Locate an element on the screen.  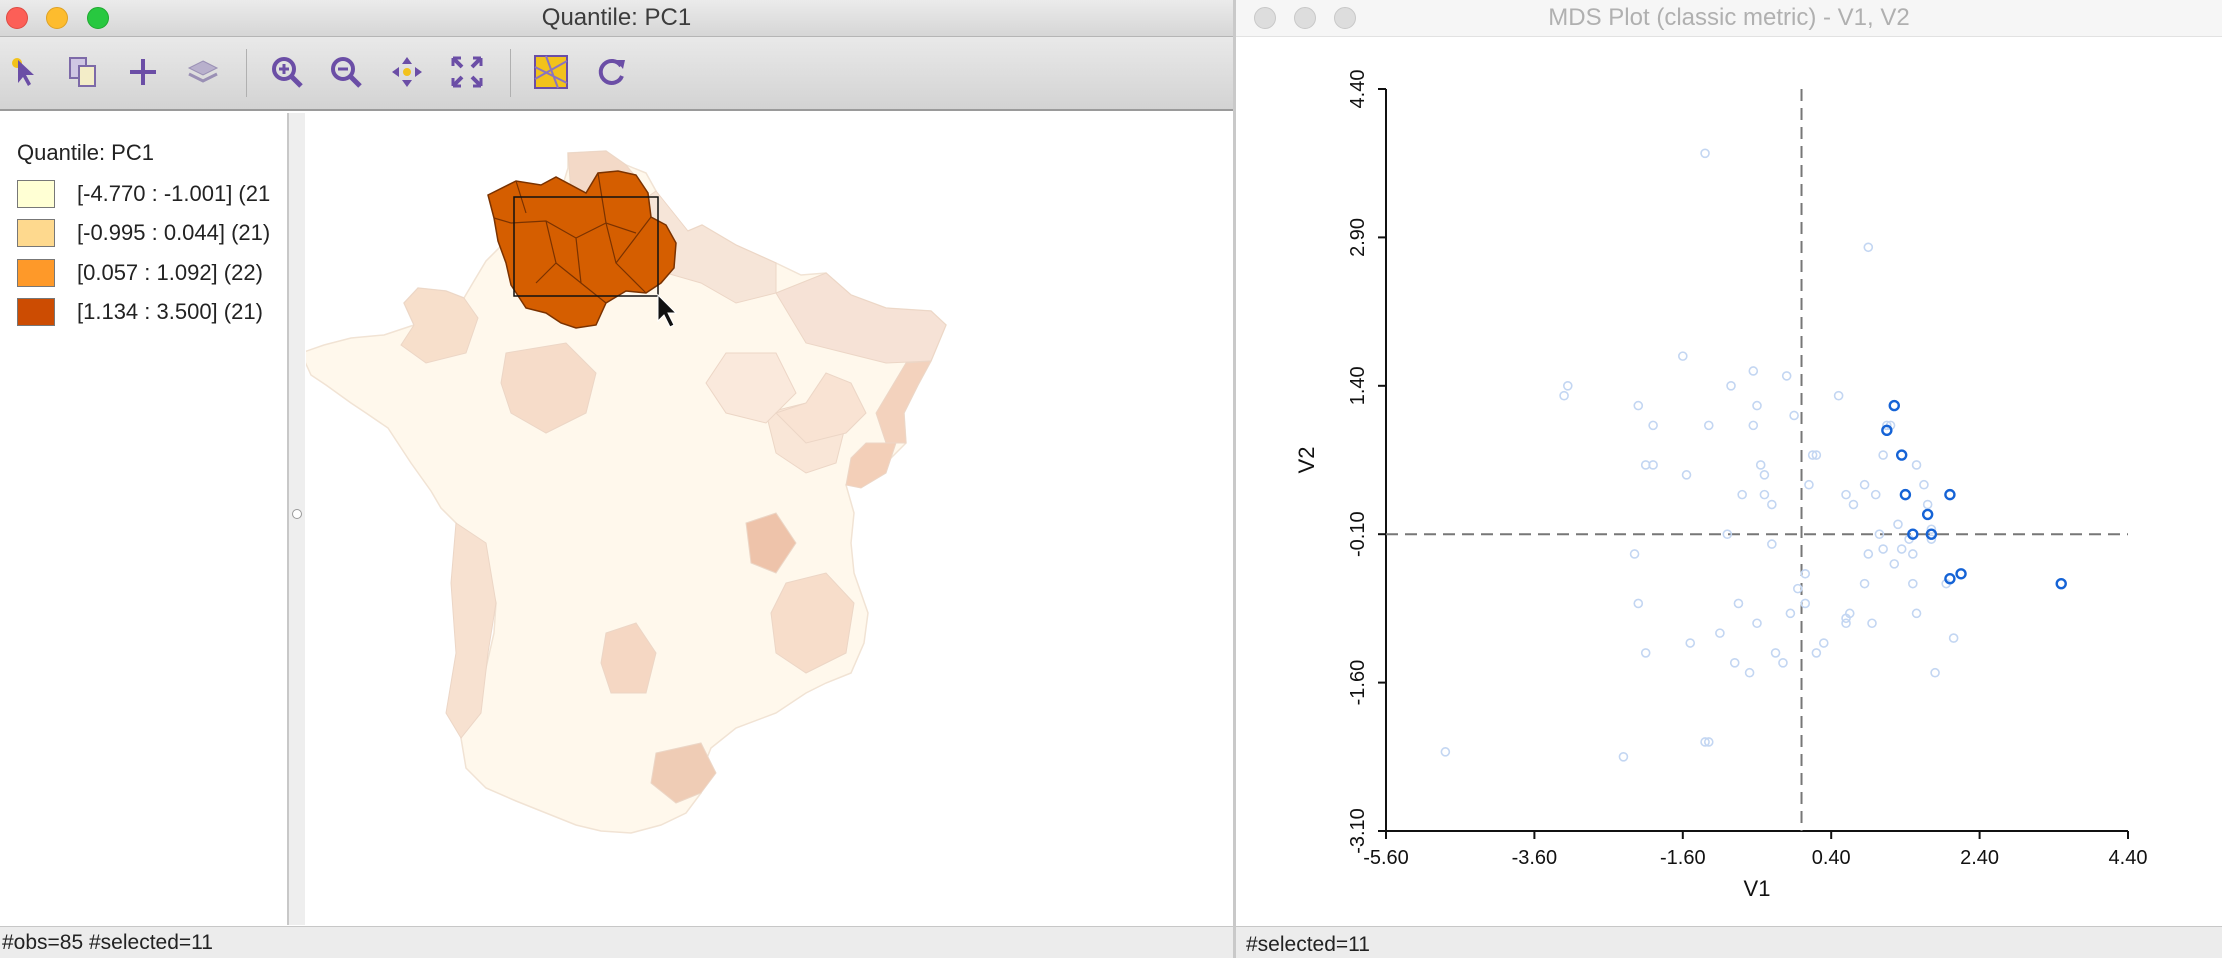
copy-icon is located at coordinates (83, 72).